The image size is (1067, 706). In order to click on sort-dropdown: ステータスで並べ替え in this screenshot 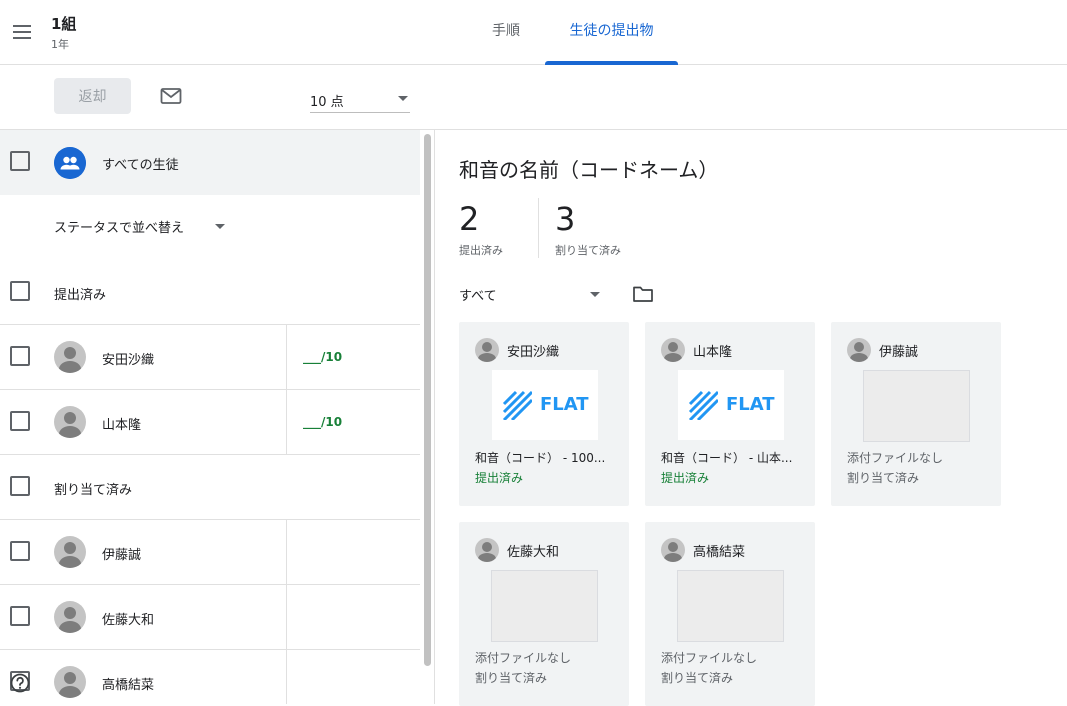, I will do `click(210, 227)`.